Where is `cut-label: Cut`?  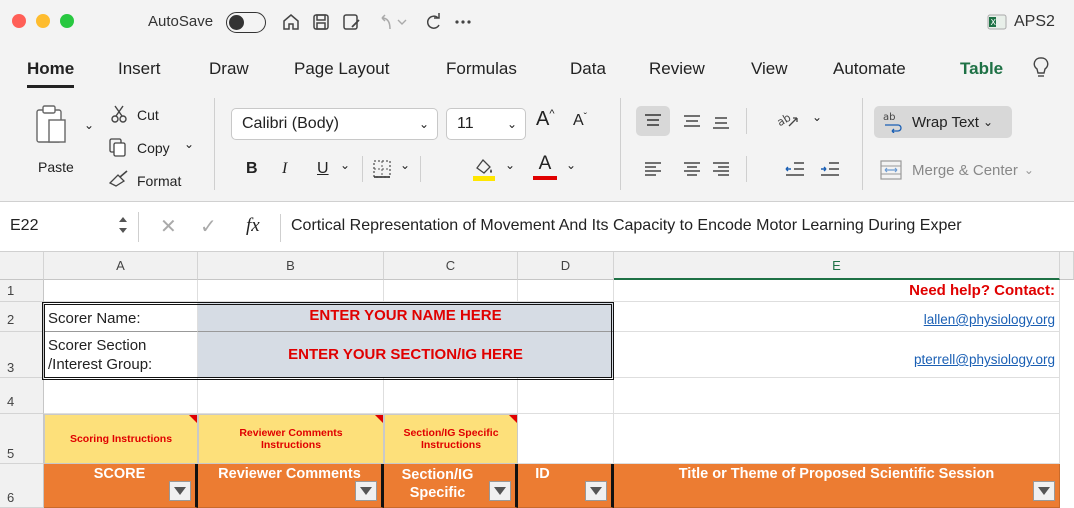 cut-label: Cut is located at coordinates (148, 115).